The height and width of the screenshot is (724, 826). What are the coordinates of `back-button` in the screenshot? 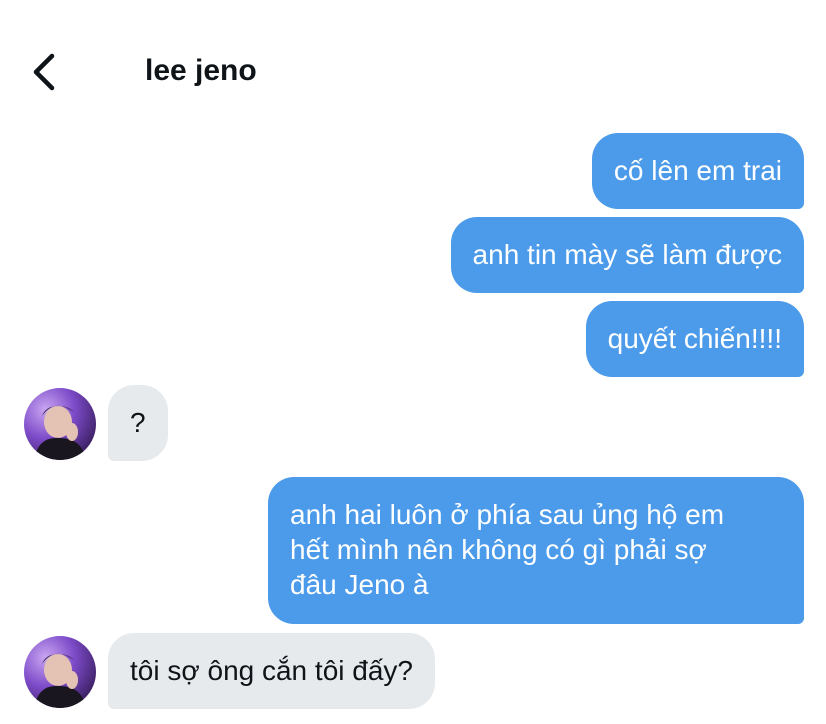 It's located at (44, 70).